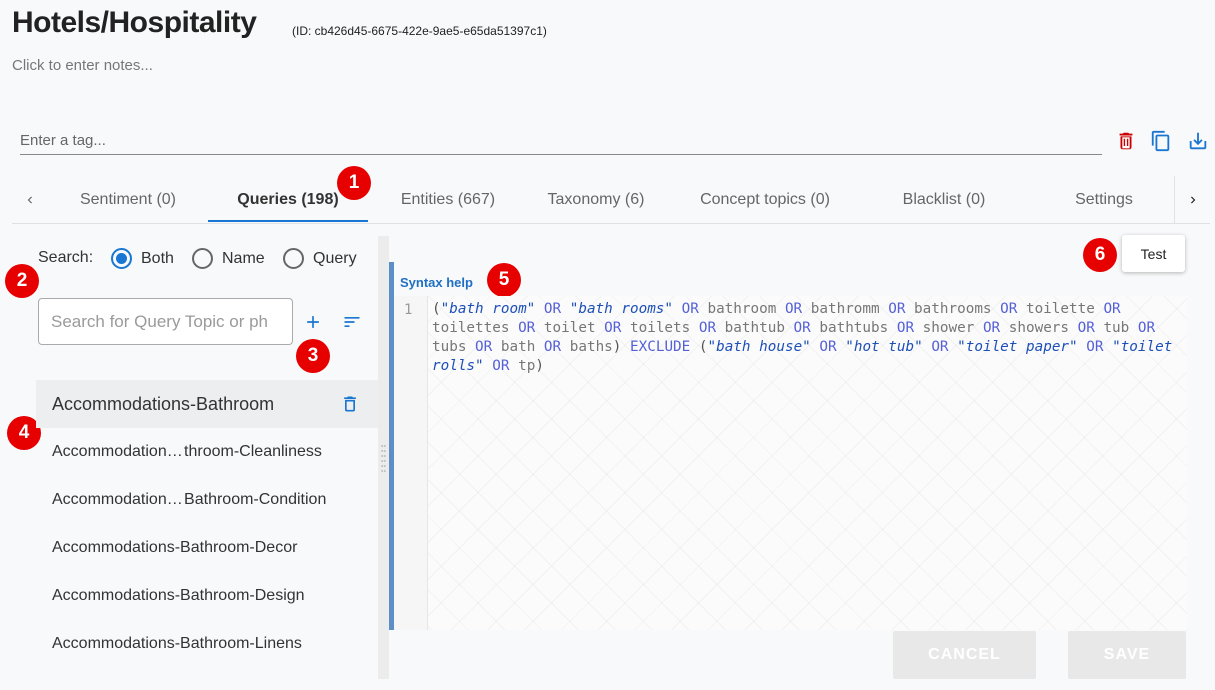 Image resolution: width=1215 pixels, height=690 pixels. Describe the element at coordinates (436, 282) in the screenshot. I see `syntax-help-link: Syntax help` at that location.